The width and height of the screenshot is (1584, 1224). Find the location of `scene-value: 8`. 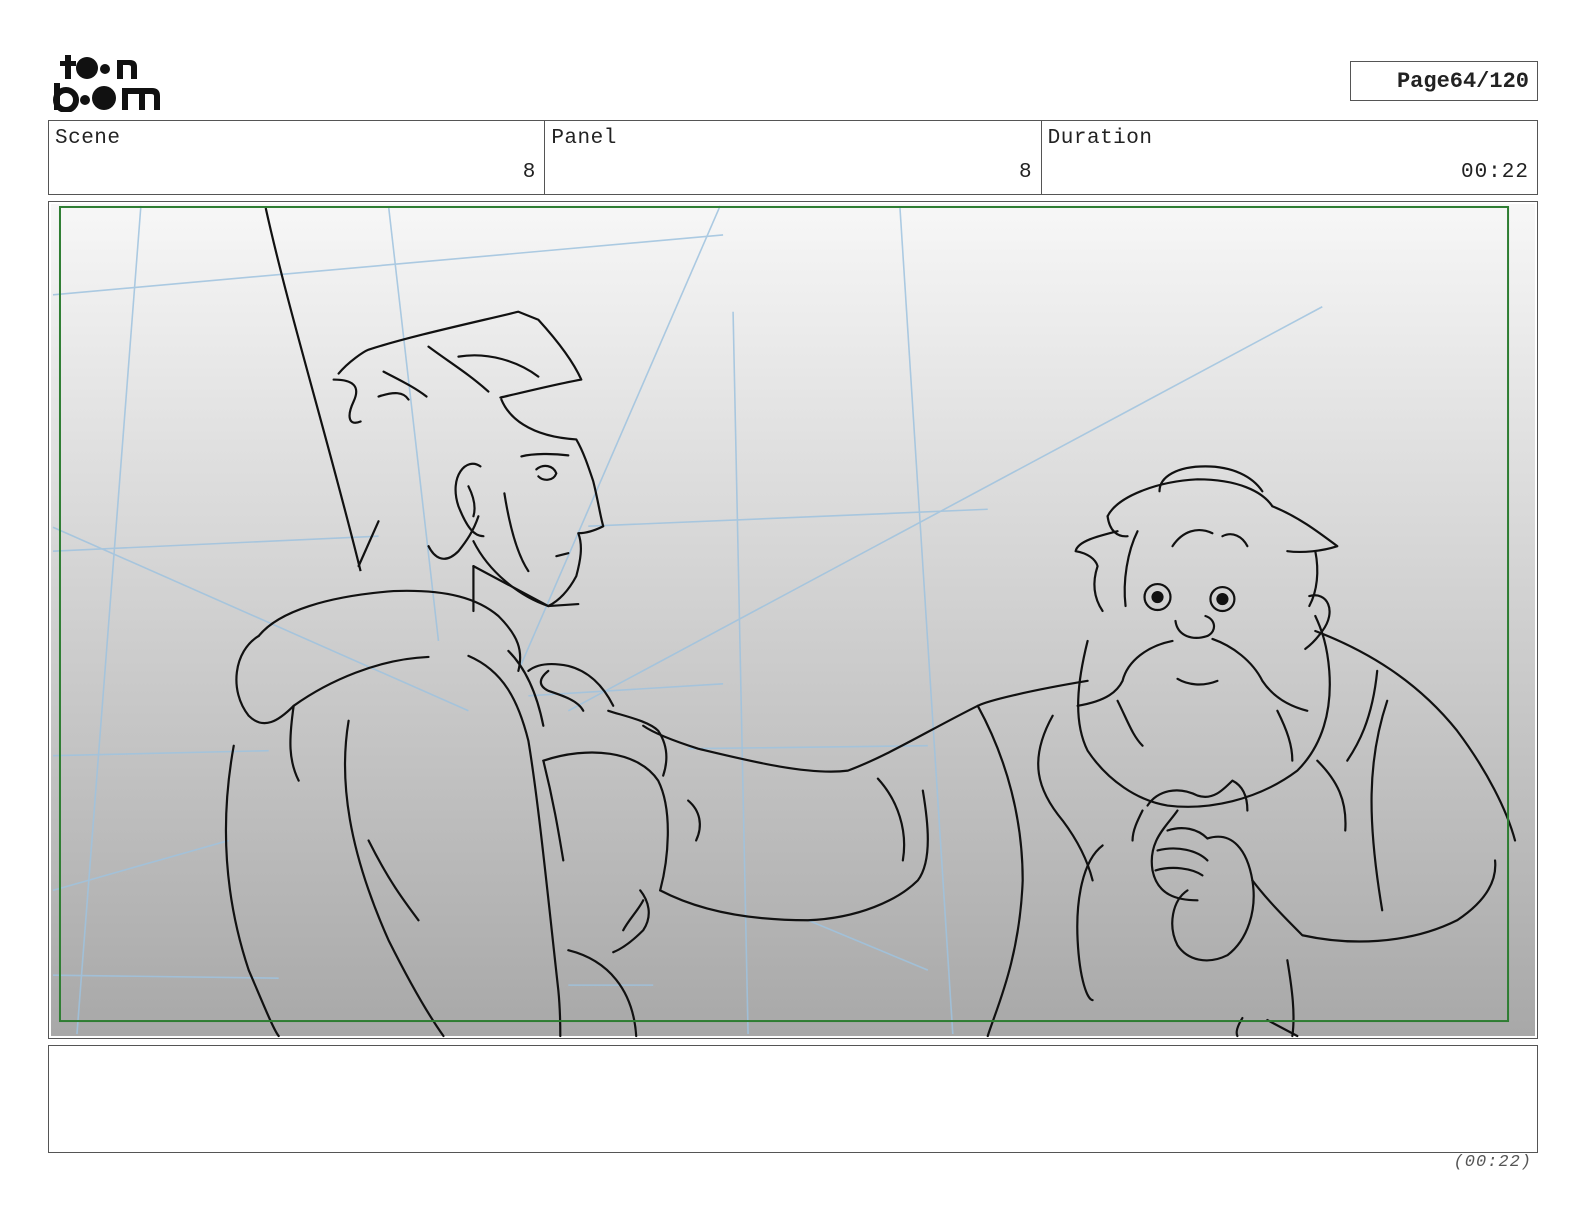

scene-value: 8 is located at coordinates (529, 172).